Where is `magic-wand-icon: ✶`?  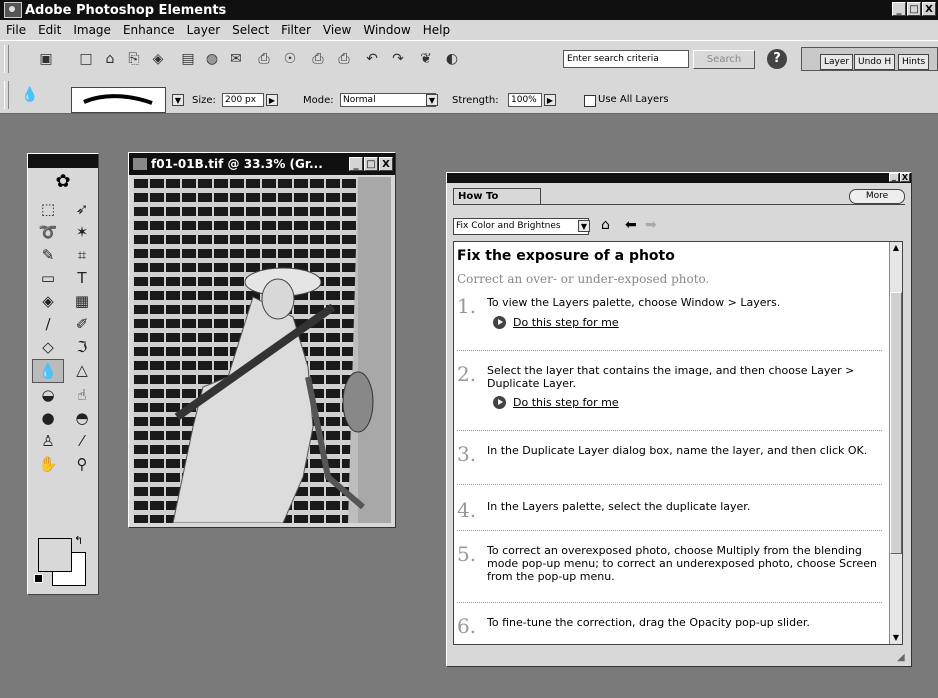
magic-wand-icon: ✶ is located at coordinates (82, 232).